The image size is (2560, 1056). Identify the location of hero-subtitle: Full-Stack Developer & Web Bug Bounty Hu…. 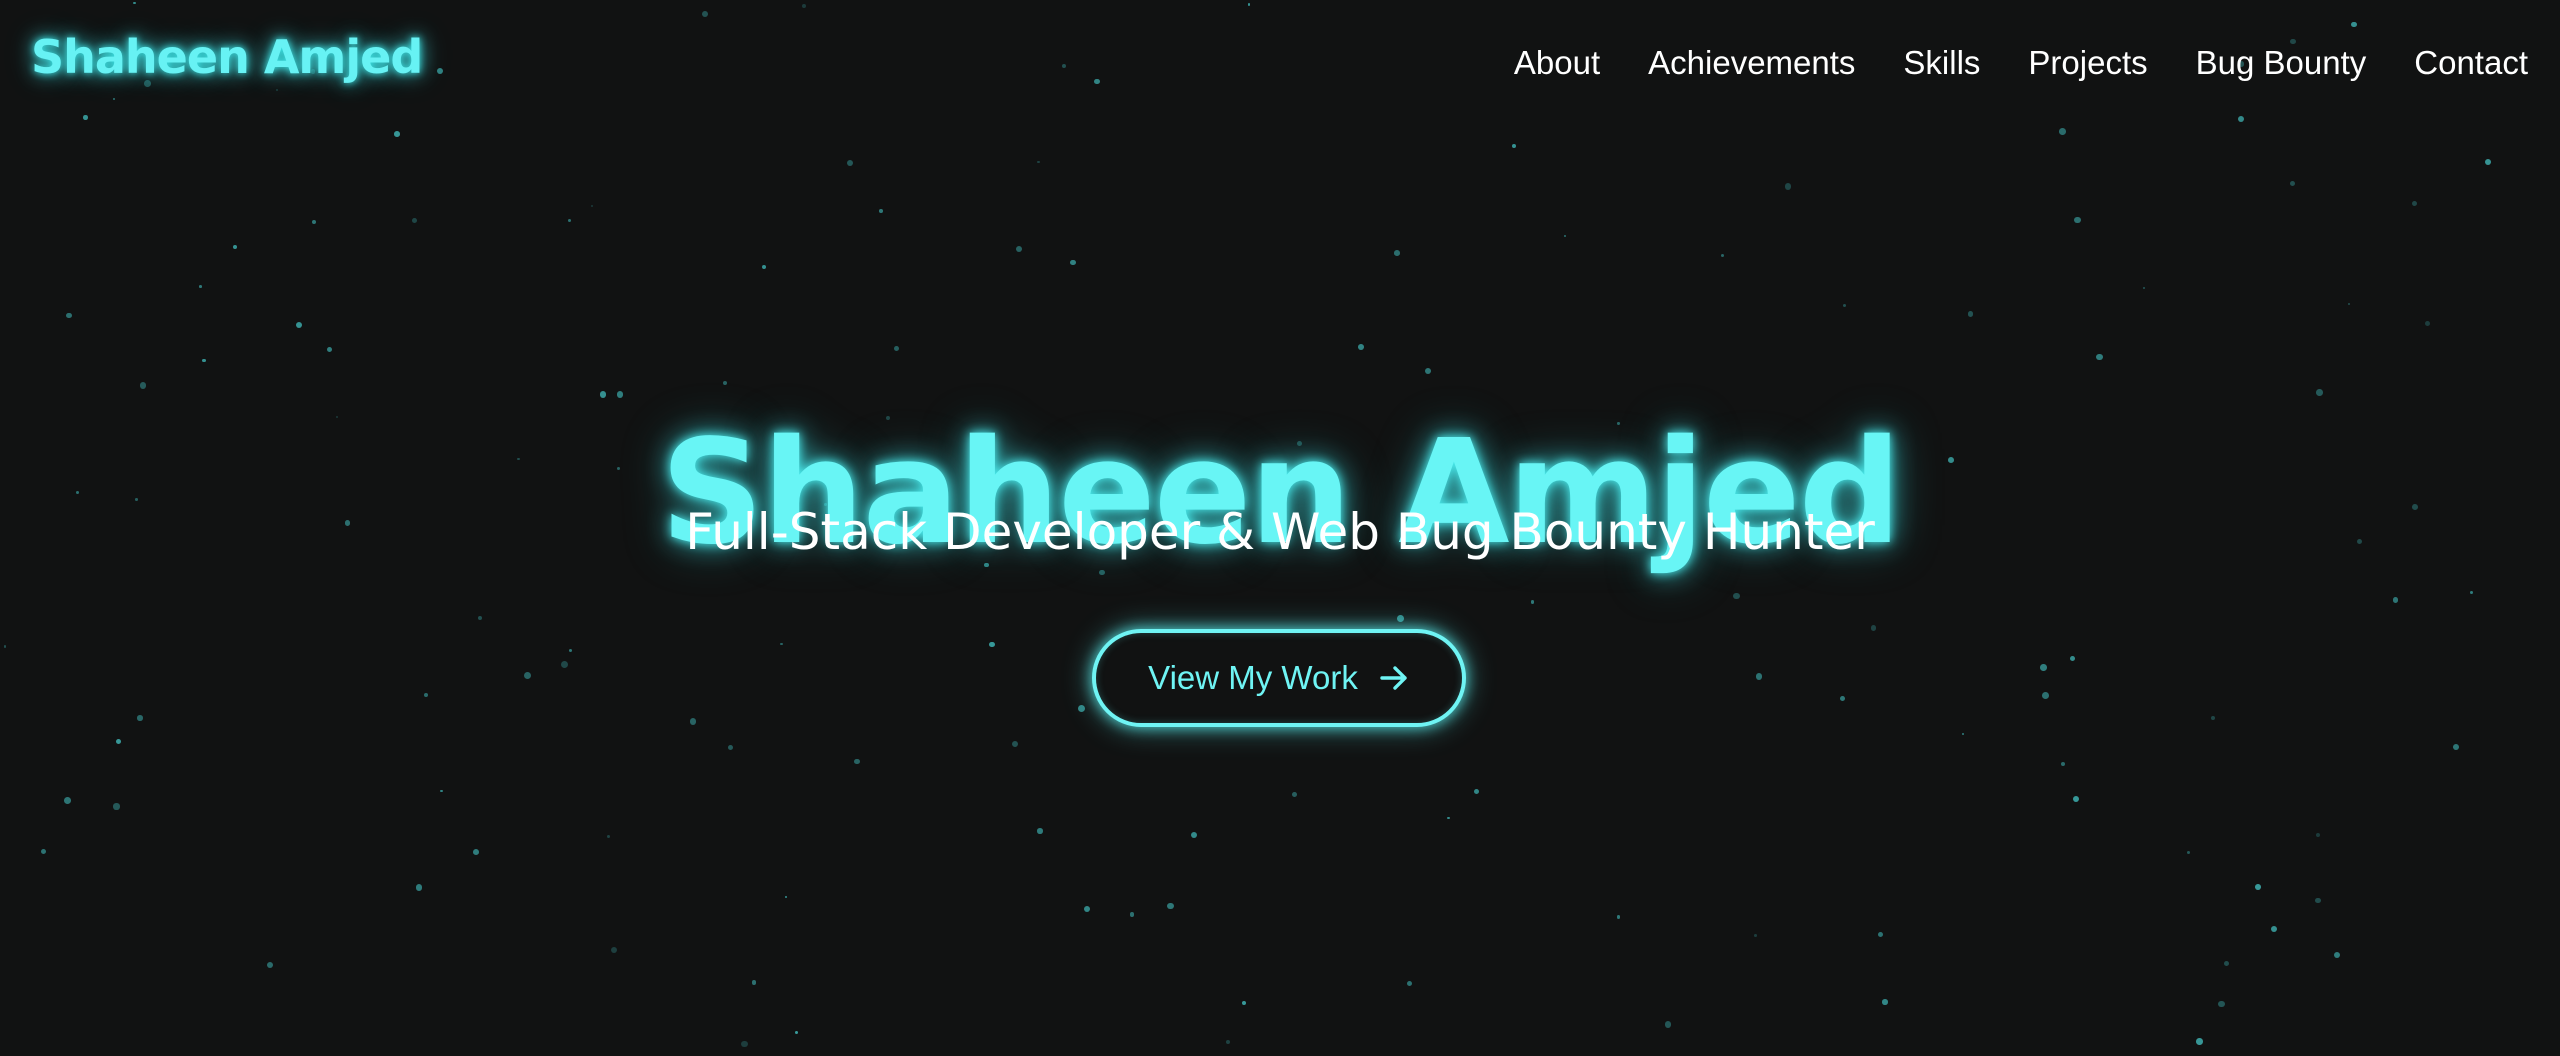
(1280, 532).